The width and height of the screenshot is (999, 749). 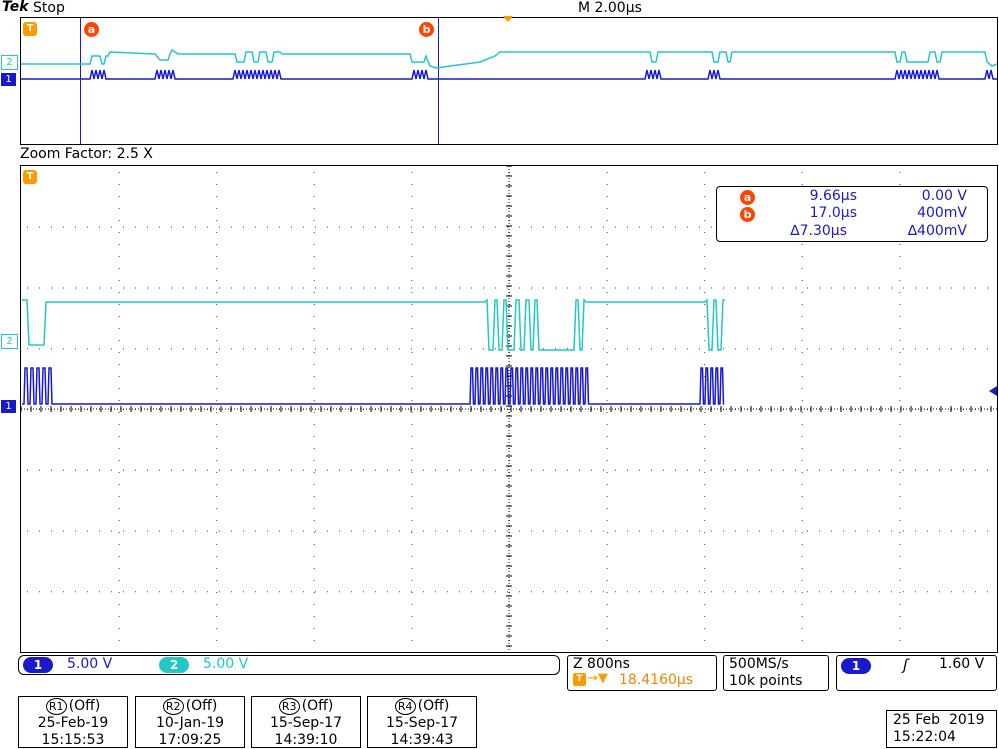 What do you see at coordinates (579, 679) in the screenshot?
I see `zoom-trigger-icon: T` at bounding box center [579, 679].